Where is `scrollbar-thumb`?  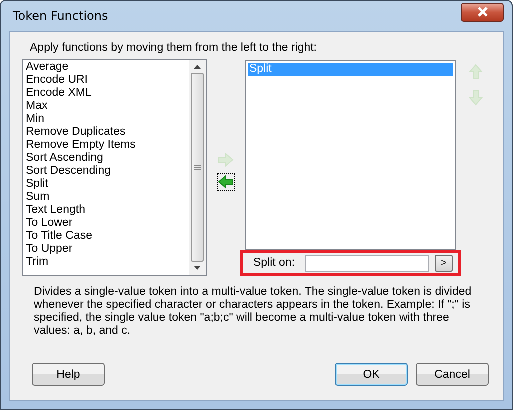 scrollbar-thumb is located at coordinates (197, 167).